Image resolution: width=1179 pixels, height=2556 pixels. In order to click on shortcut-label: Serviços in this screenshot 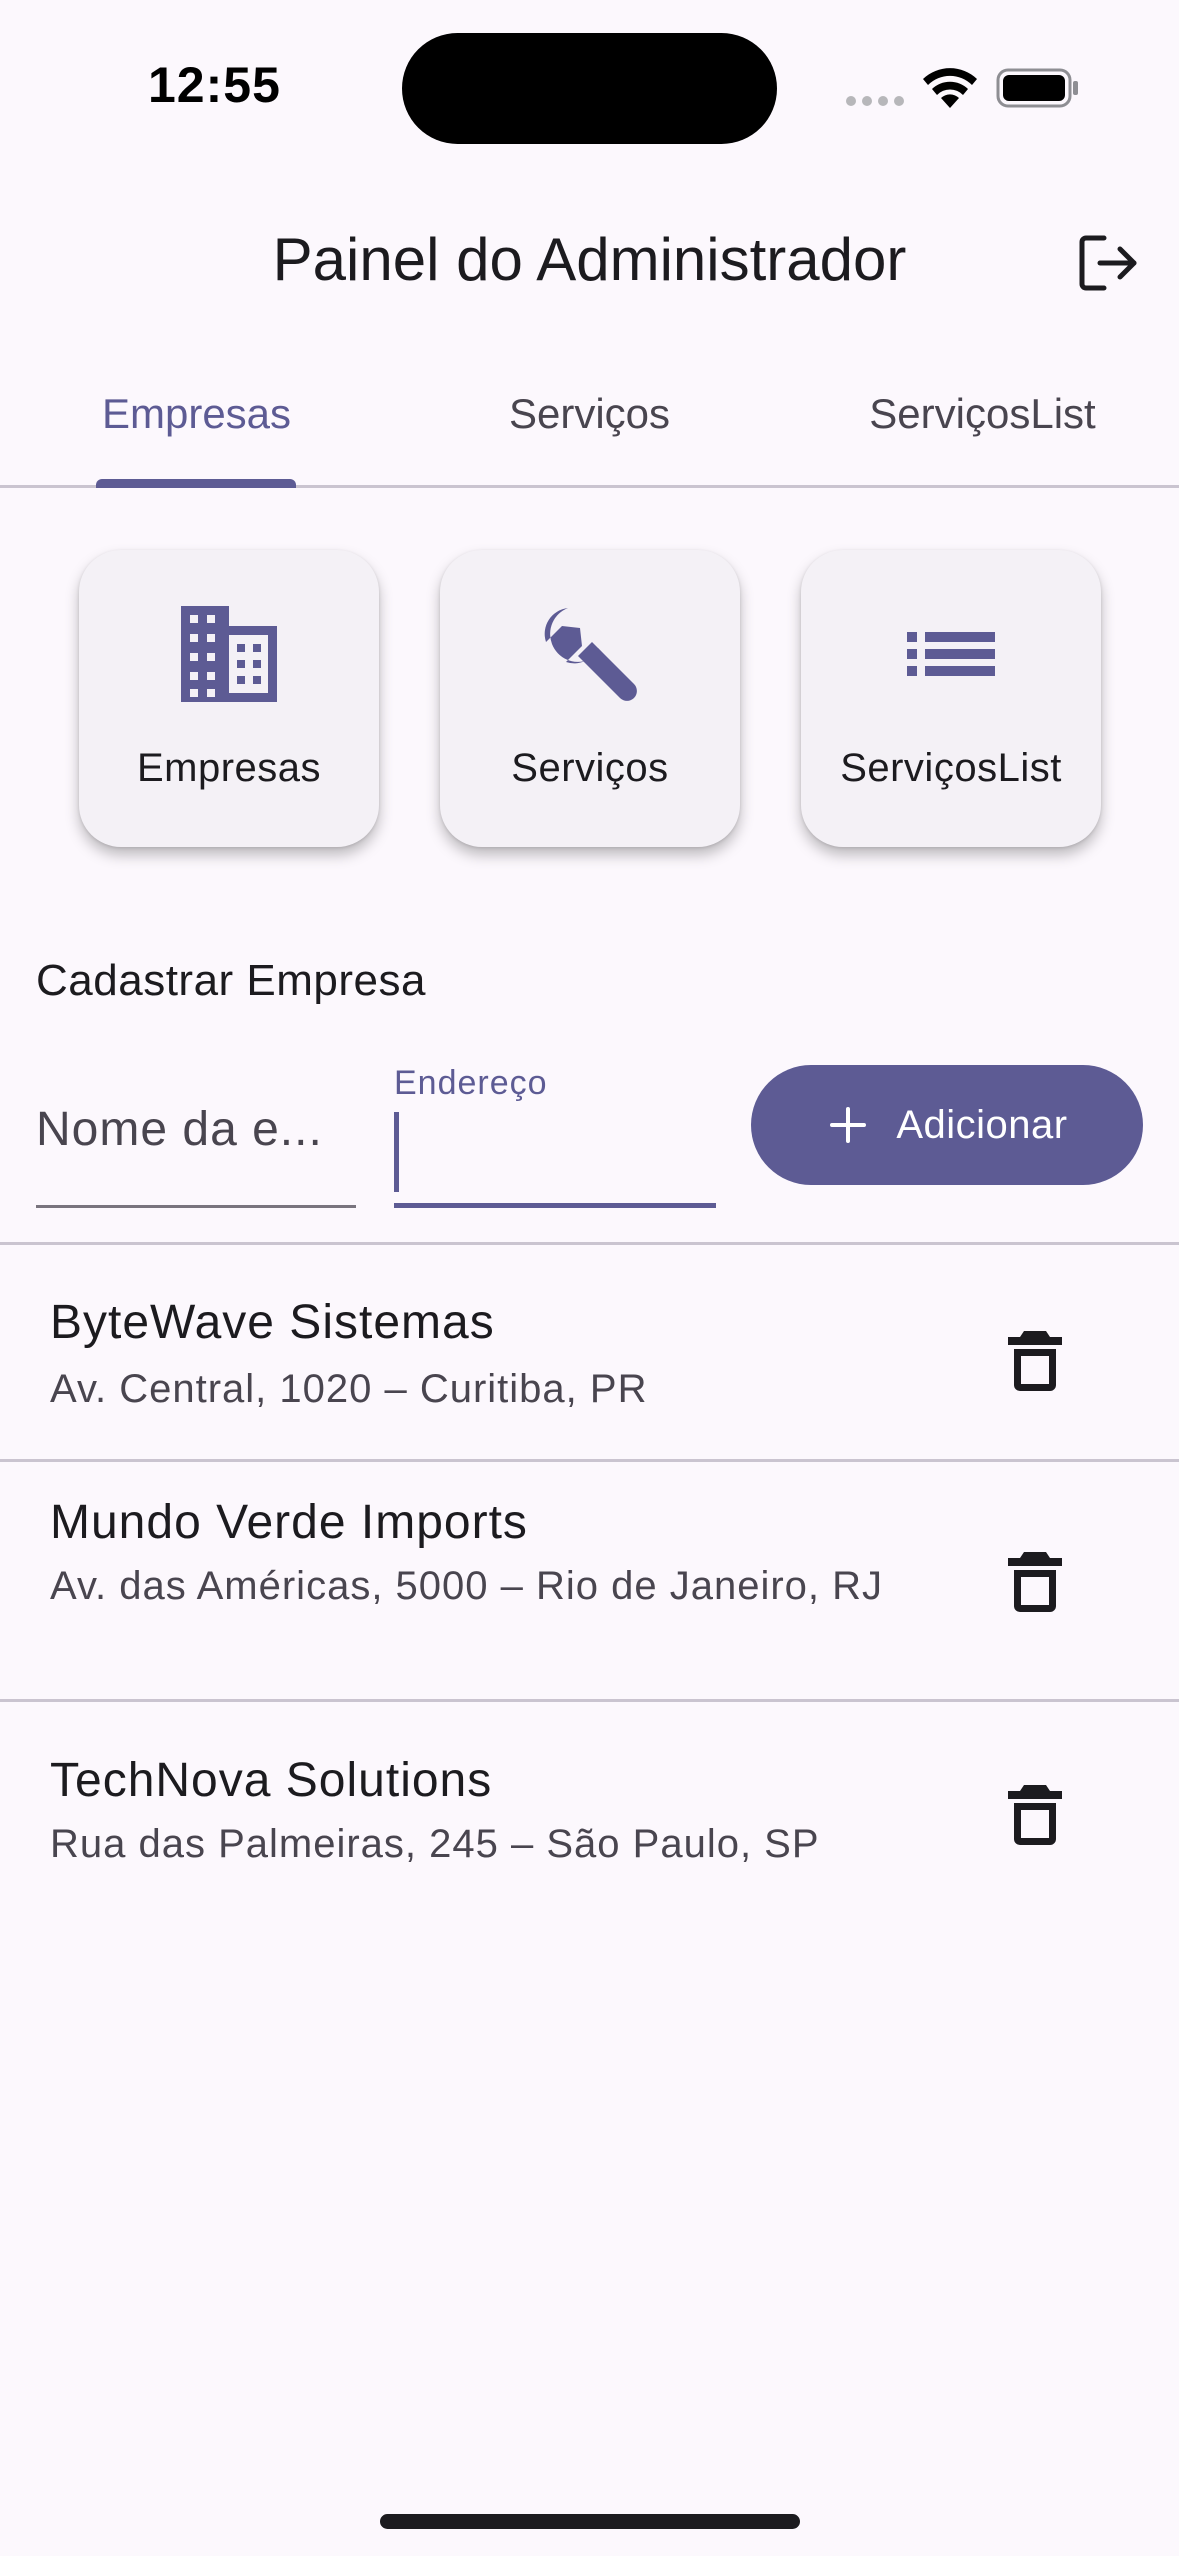, I will do `click(590, 768)`.